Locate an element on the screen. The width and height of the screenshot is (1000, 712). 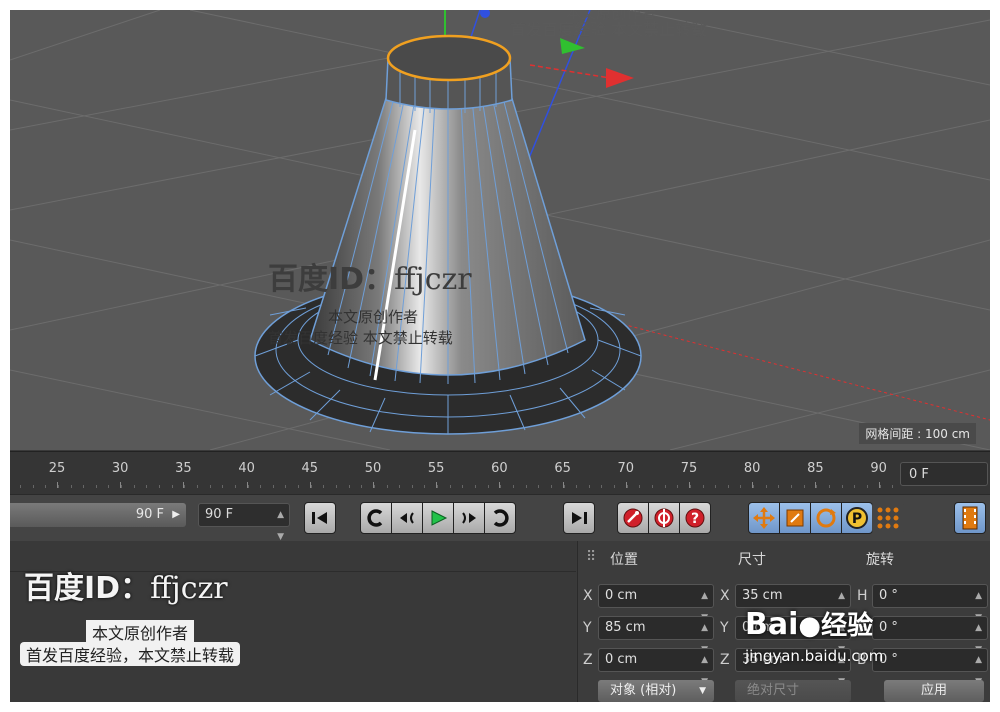
point-level-button is located at coordinates (888, 518).